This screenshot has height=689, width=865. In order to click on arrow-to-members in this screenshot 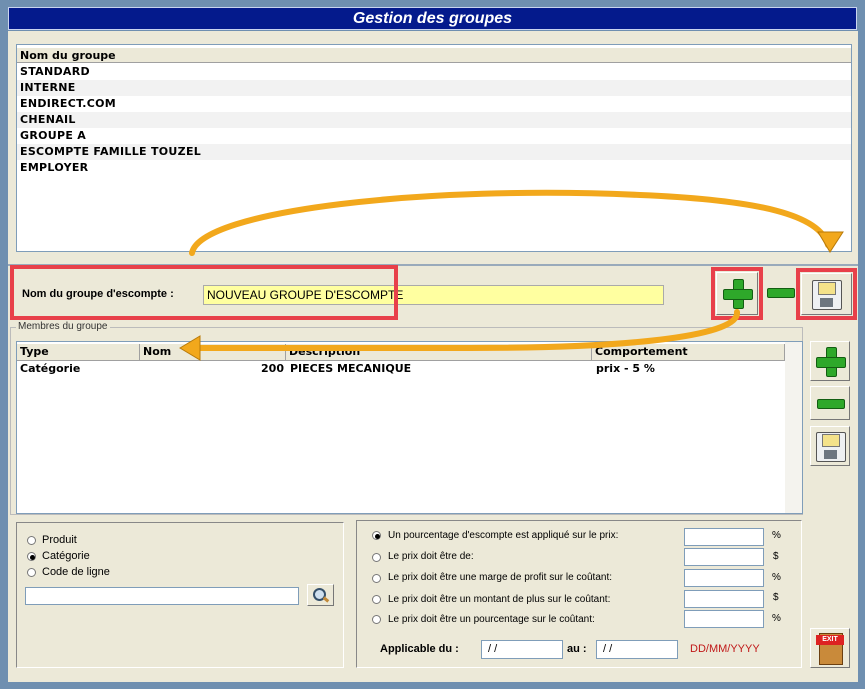, I will do `click(466, 330)`.